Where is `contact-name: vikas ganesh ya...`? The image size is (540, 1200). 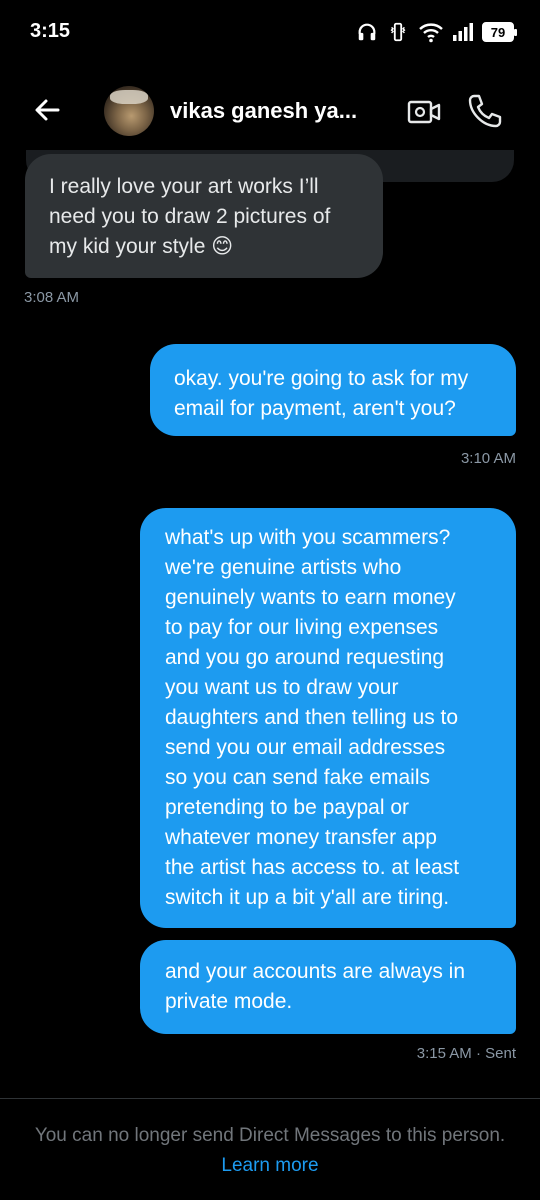 contact-name: vikas ganesh ya... is located at coordinates (263, 111).